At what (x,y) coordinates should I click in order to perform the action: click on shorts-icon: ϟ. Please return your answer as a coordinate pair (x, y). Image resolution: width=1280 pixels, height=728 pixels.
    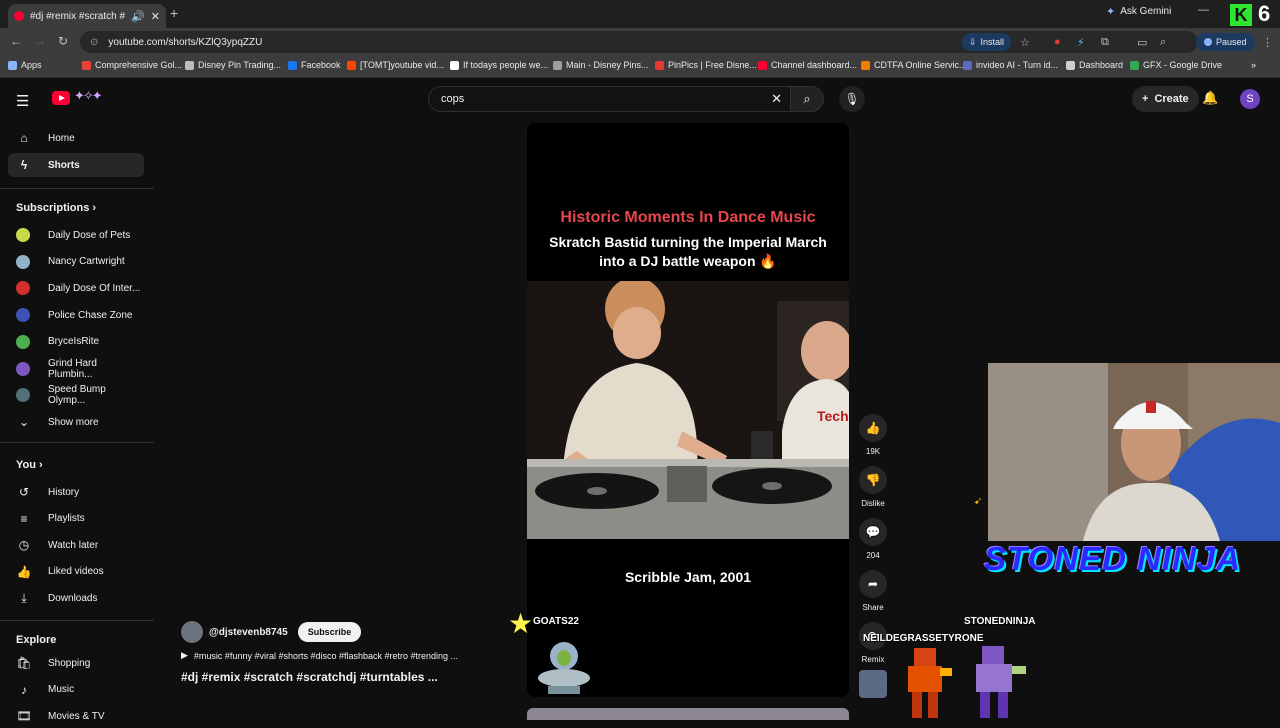
    Looking at the image, I should click on (24, 165).